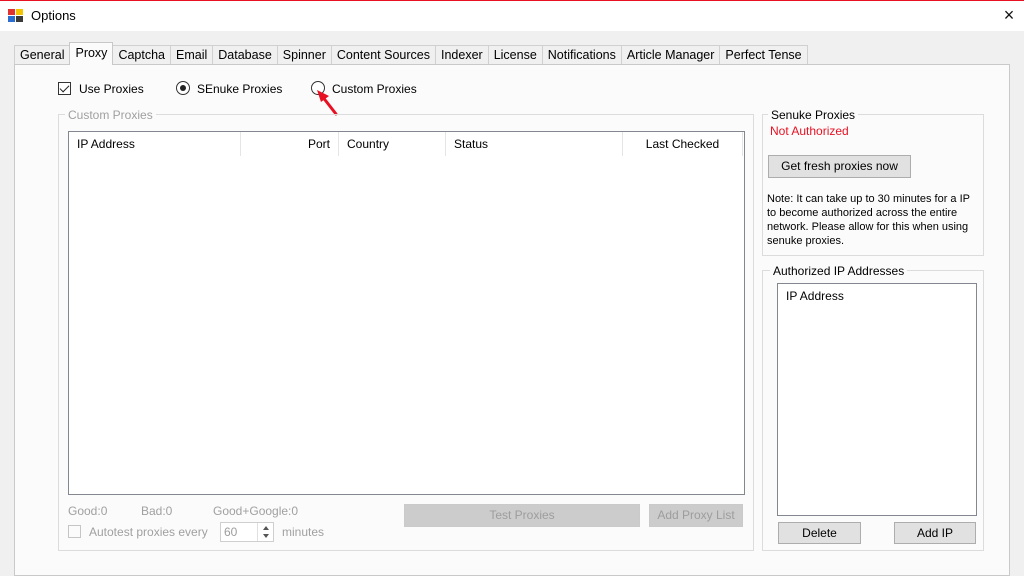 The image size is (1024, 576). Describe the element at coordinates (813, 115) in the screenshot. I see `senuke-proxies-group-title: Senuke Proxies` at that location.